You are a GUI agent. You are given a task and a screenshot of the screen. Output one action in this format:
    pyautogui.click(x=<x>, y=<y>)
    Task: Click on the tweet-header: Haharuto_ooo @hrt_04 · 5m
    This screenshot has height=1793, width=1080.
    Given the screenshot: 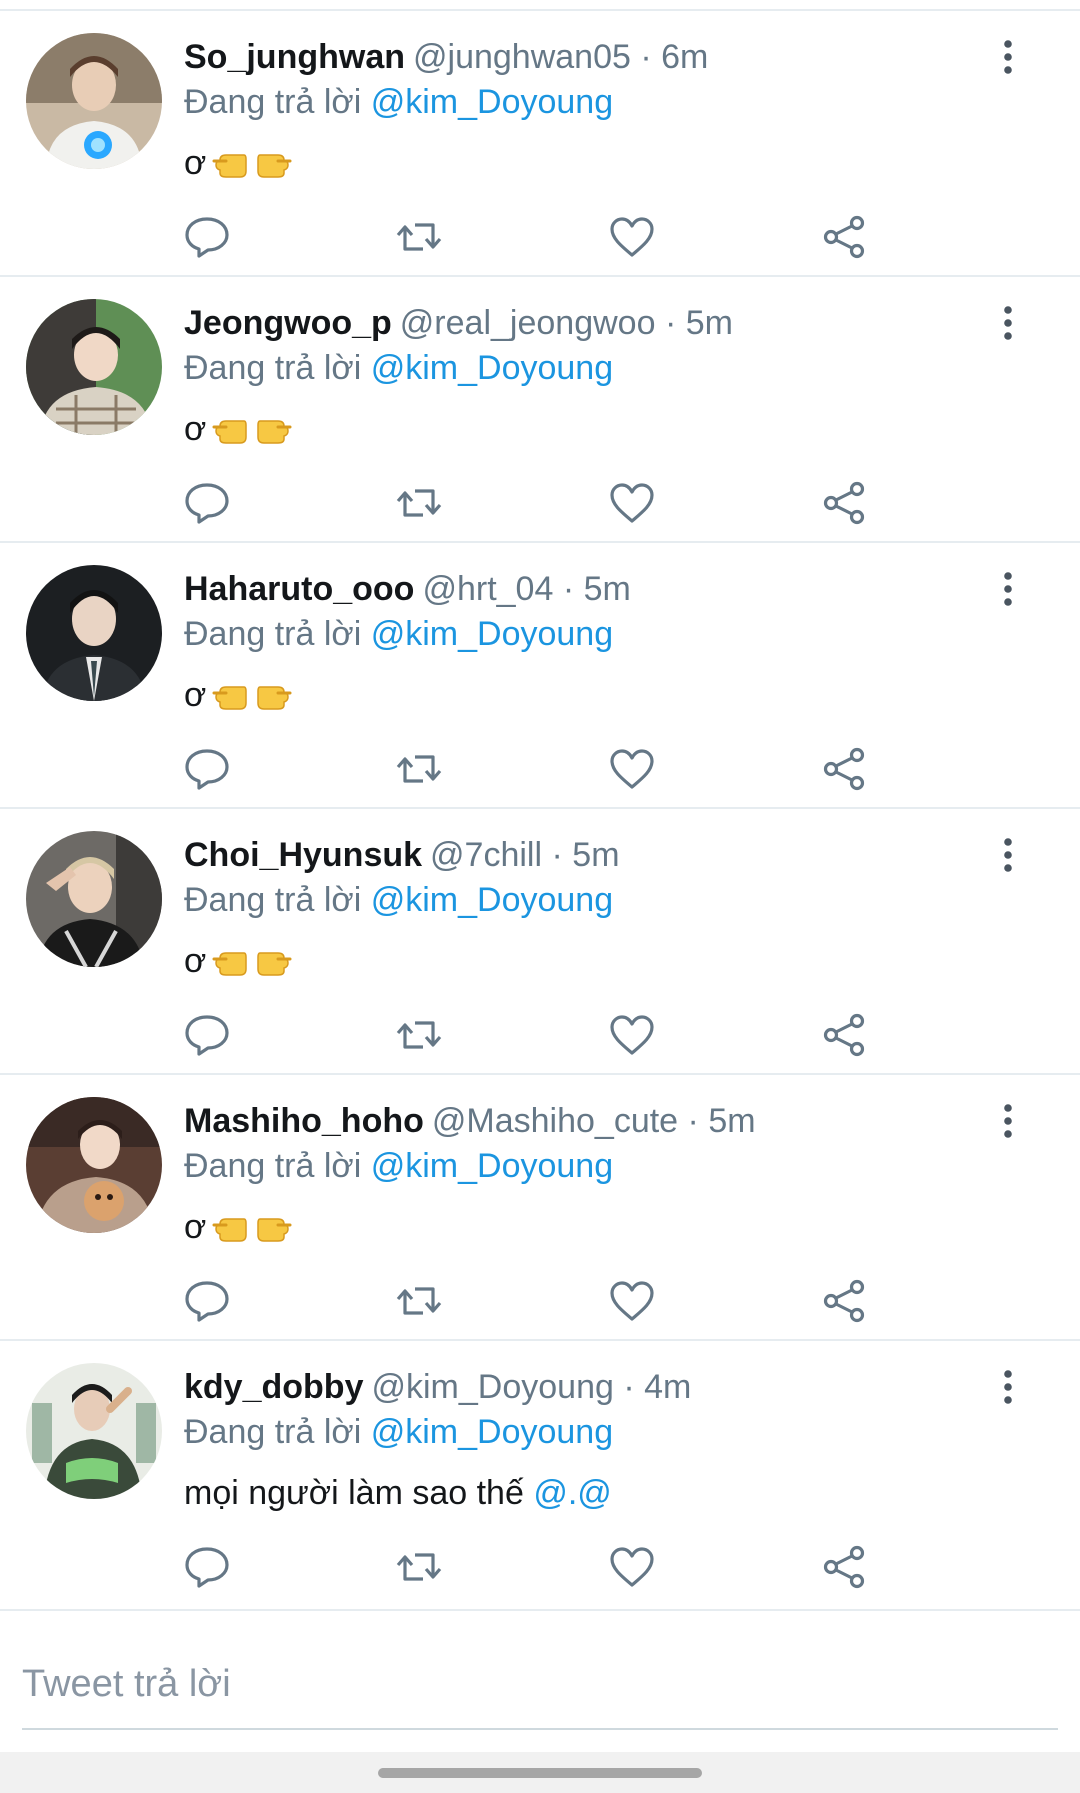 What is the action you would take?
    pyautogui.click(x=407, y=589)
    